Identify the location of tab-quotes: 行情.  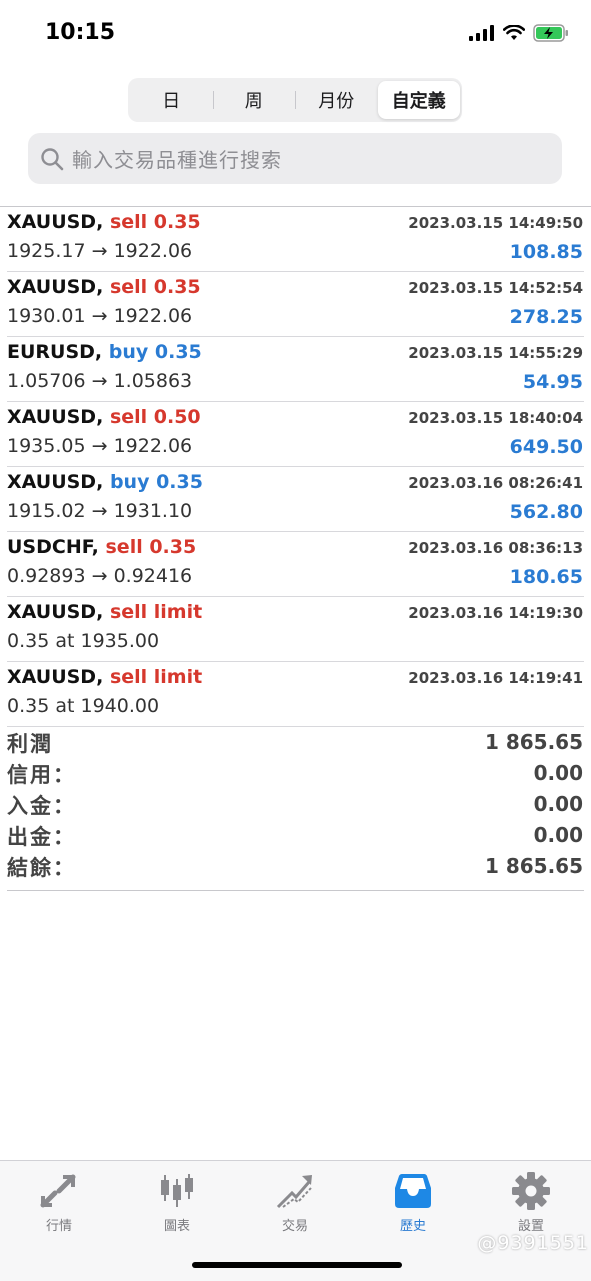
(59, 1202).